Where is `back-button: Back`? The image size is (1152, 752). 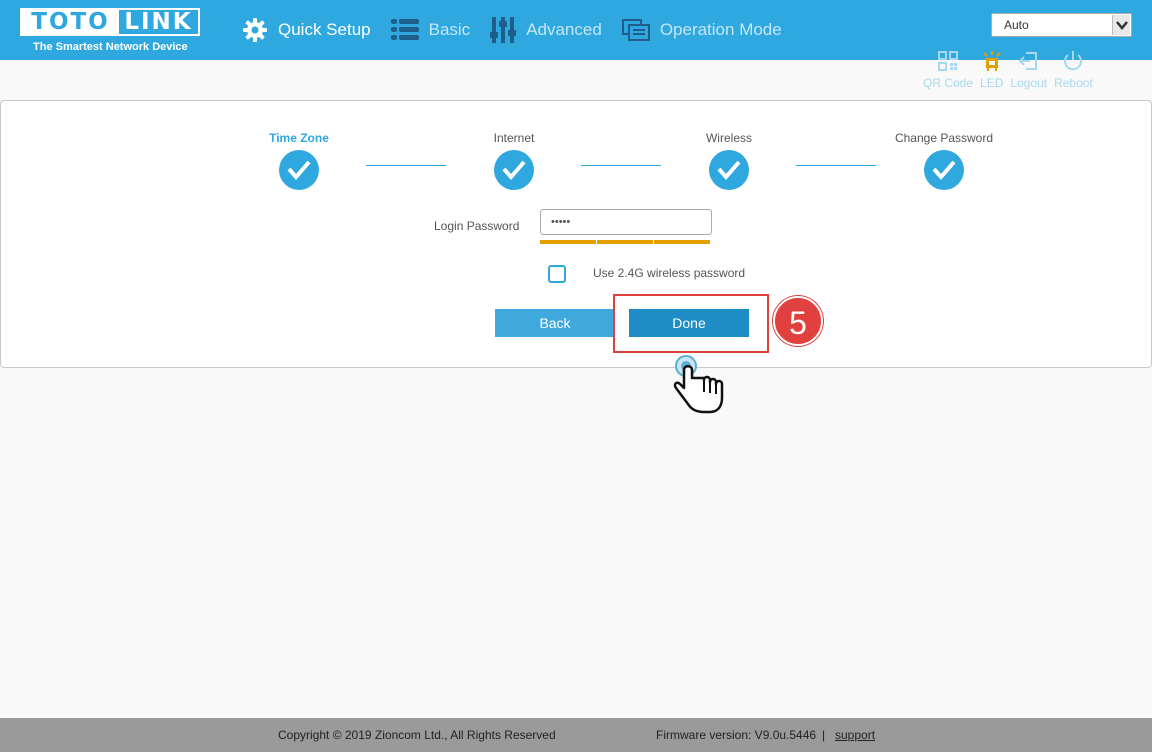
back-button: Back is located at coordinates (555, 323).